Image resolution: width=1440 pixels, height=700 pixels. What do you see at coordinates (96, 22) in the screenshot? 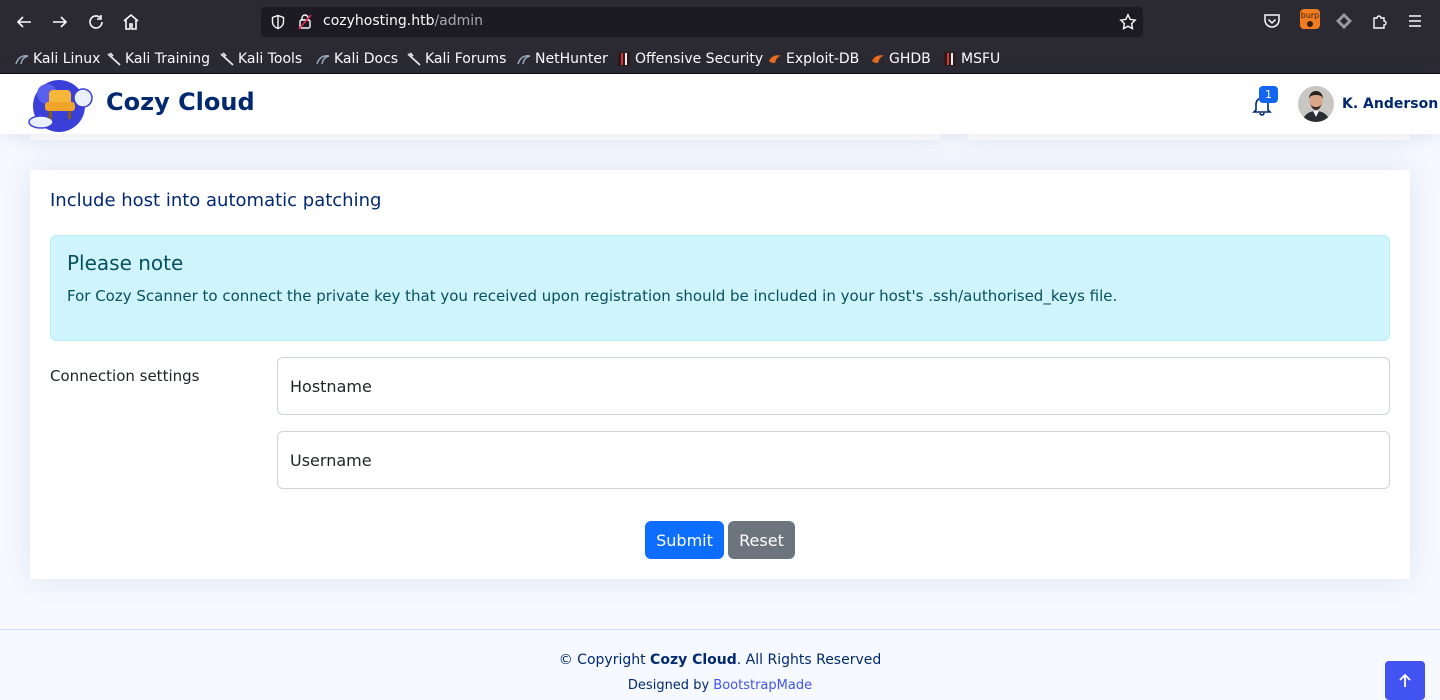
I see `reload-icon` at bounding box center [96, 22].